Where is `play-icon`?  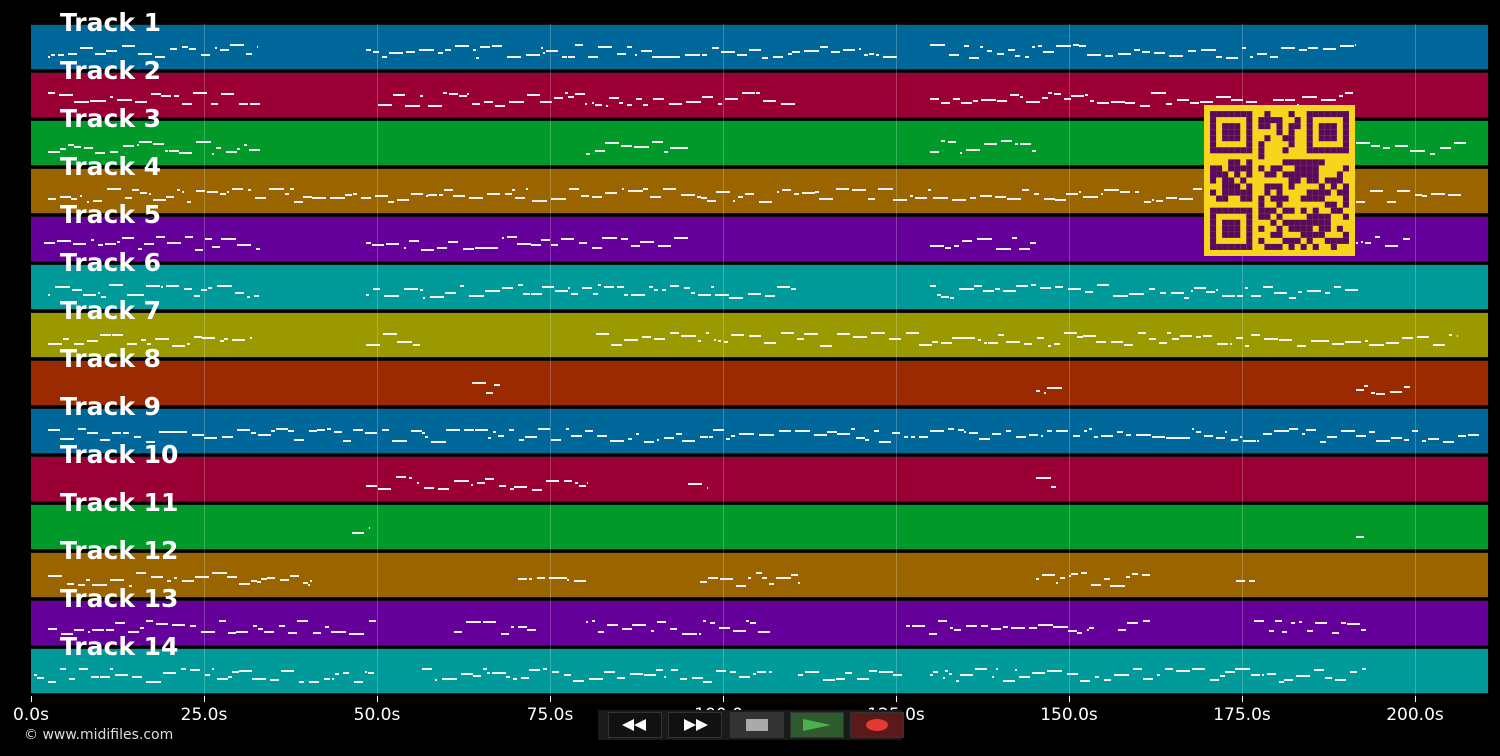 play-icon is located at coordinates (817, 725).